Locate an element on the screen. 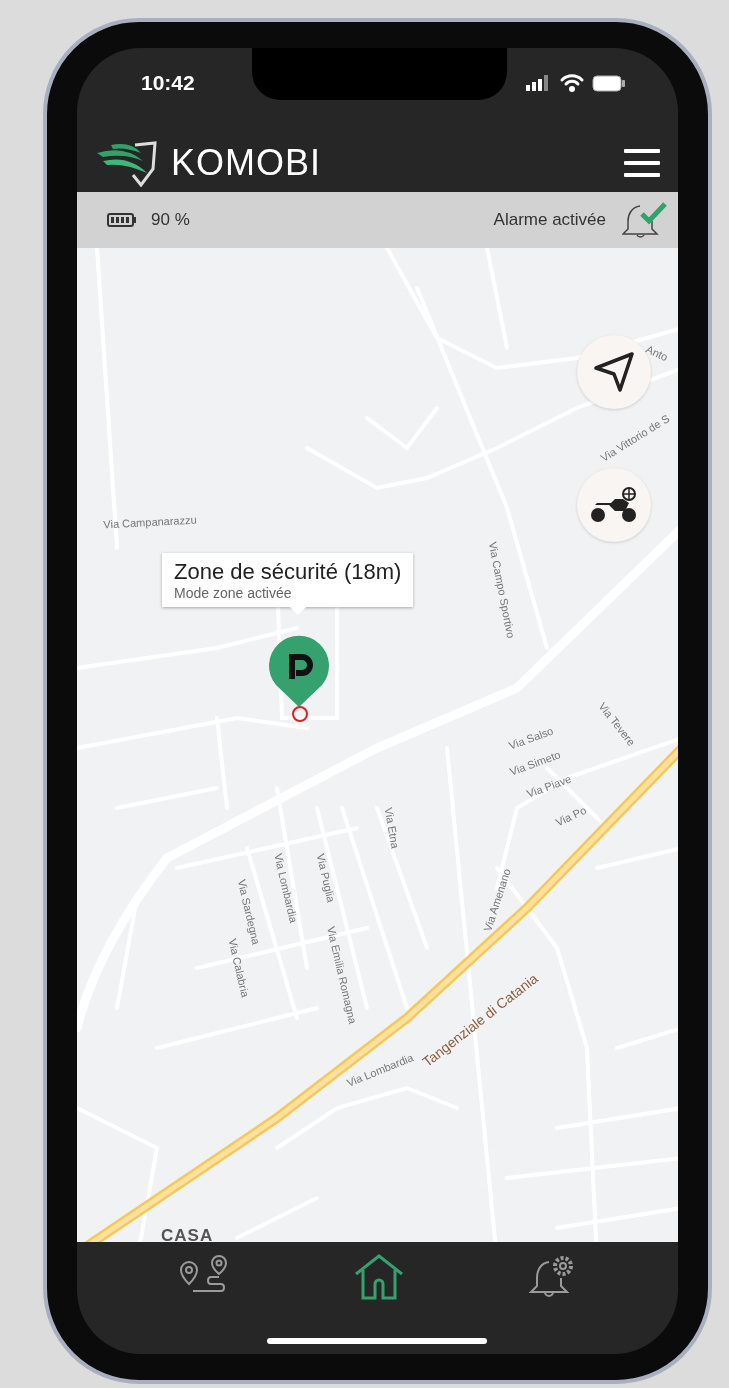  street-label: Via Campanarazzu is located at coordinates (150, 522).